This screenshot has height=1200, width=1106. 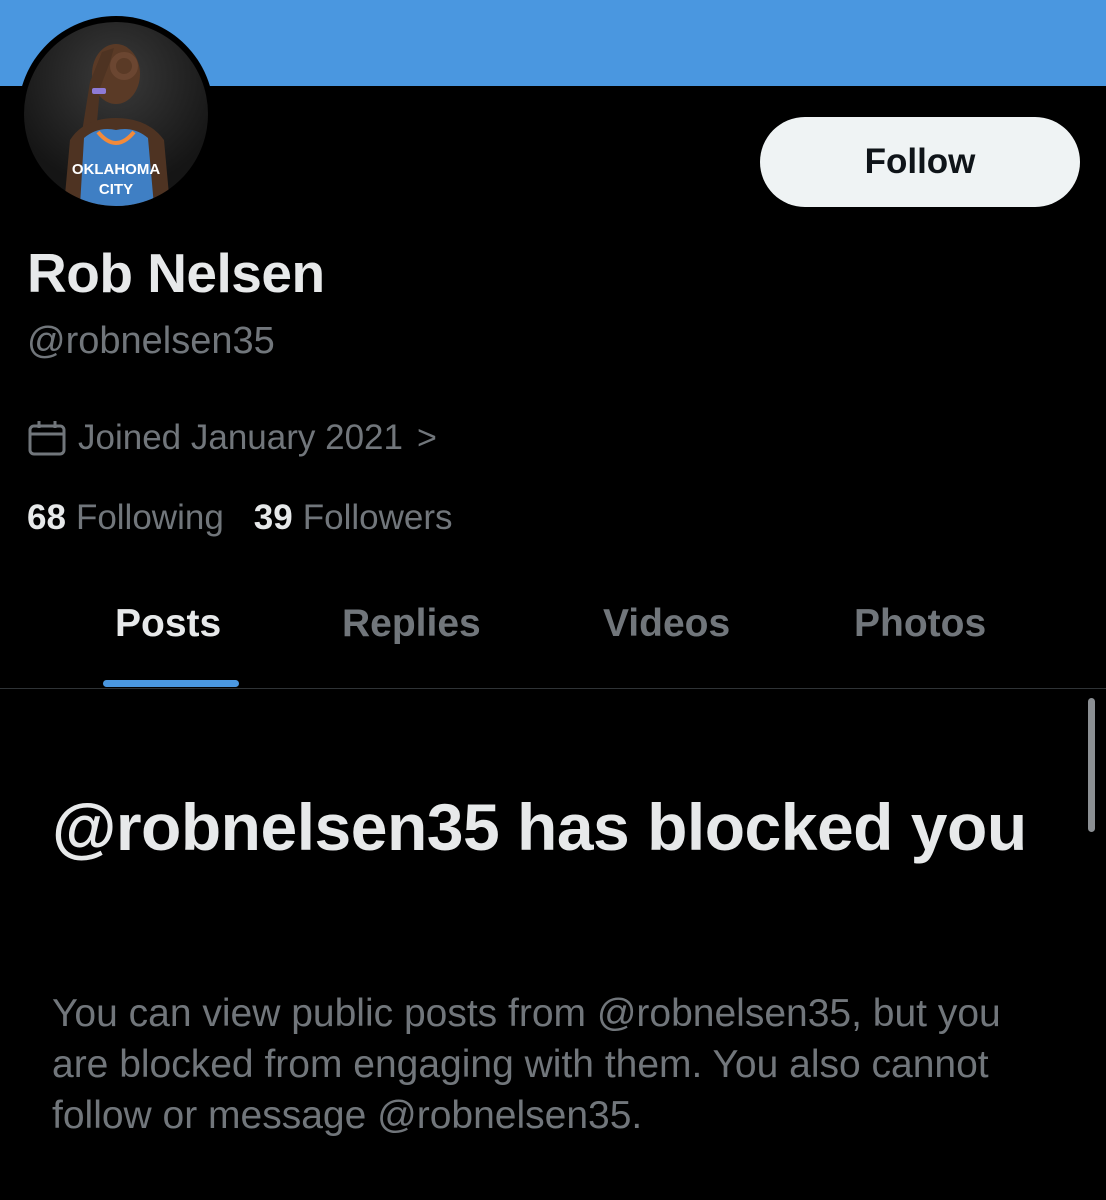 What do you see at coordinates (46, 517) in the screenshot?
I see `following-count: 68` at bounding box center [46, 517].